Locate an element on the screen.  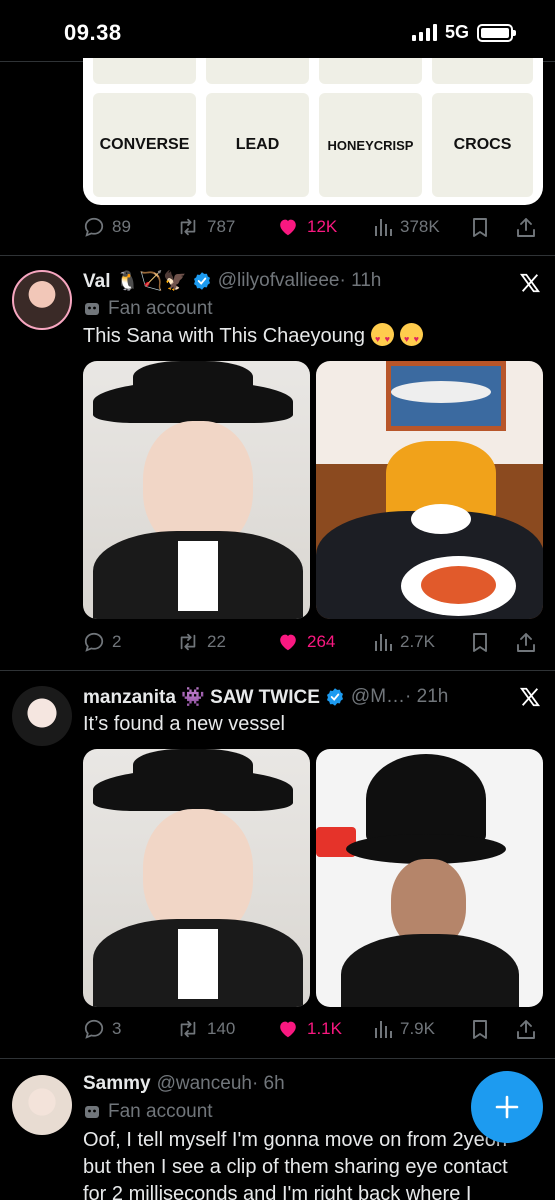
status-indicators: 5G is located at coordinates (463, 32).